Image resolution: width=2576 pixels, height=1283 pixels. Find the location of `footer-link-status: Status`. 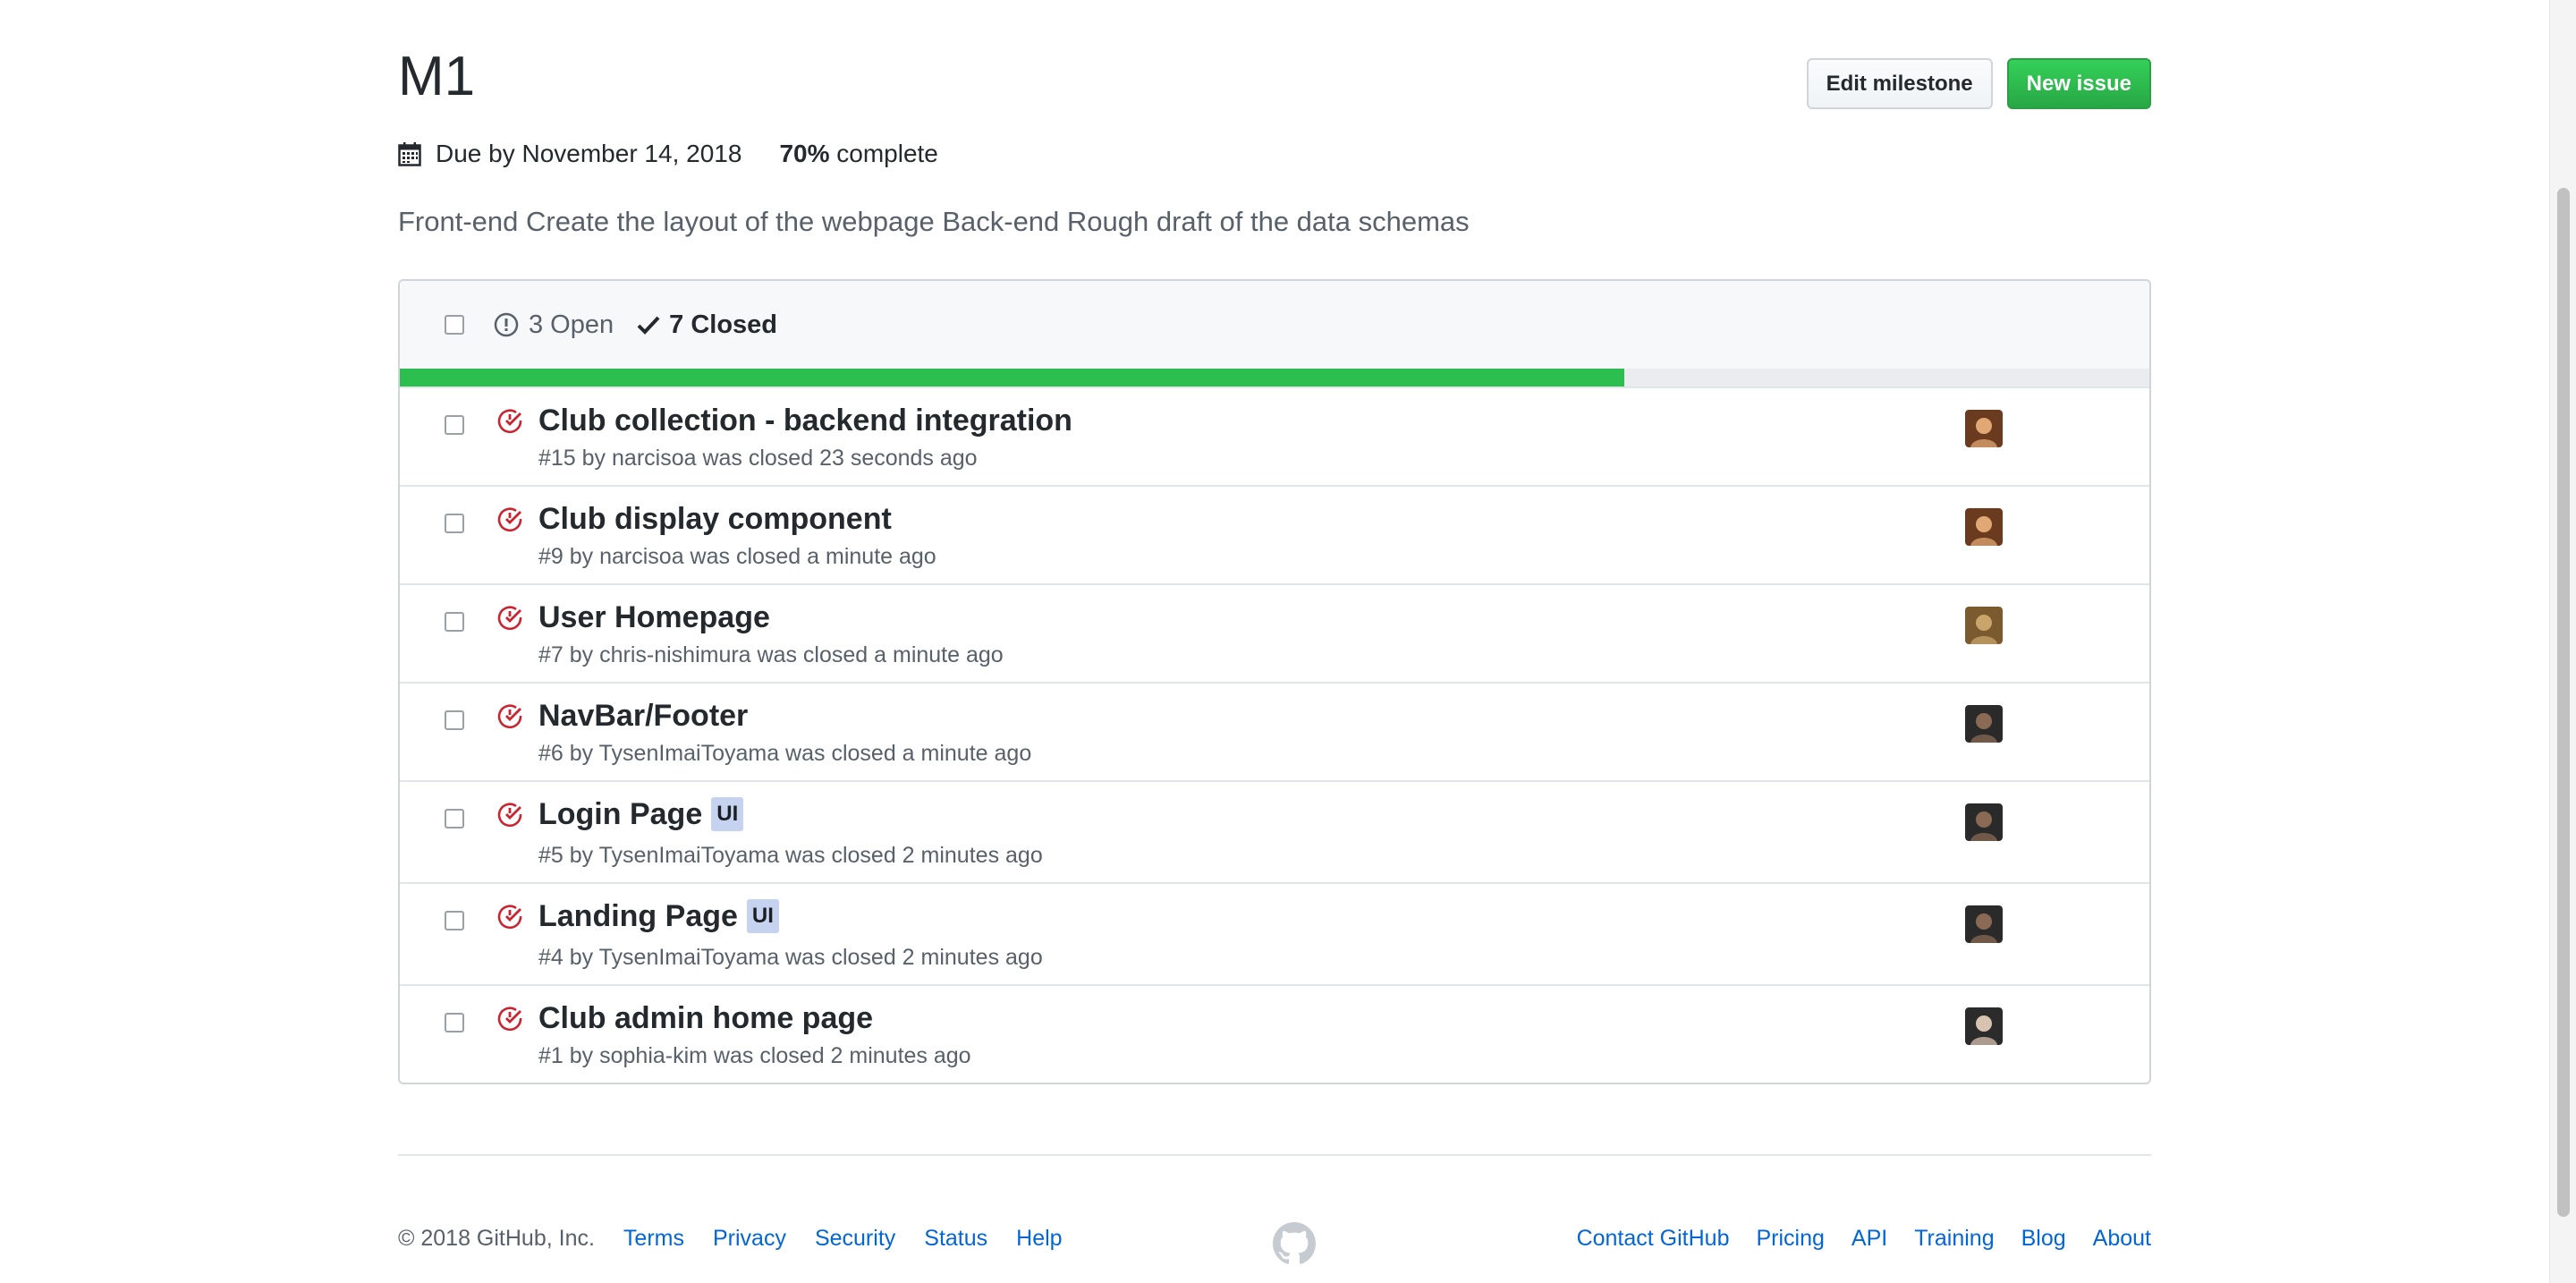

footer-link-status: Status is located at coordinates (955, 1239).